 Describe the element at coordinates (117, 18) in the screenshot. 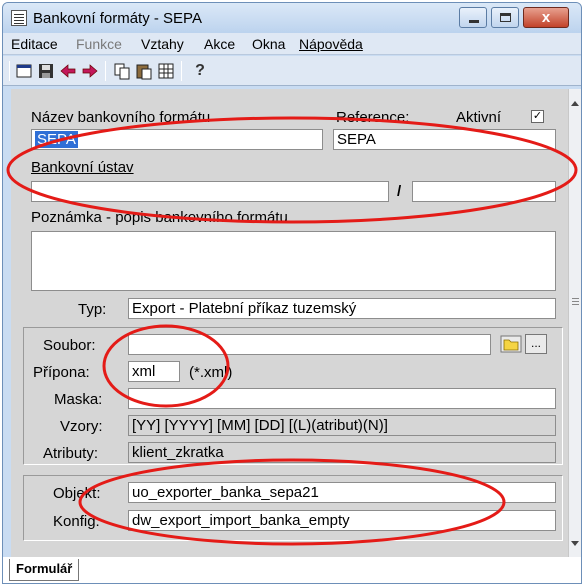

I see `window-title: Bankovní formáty - SEPA` at that location.